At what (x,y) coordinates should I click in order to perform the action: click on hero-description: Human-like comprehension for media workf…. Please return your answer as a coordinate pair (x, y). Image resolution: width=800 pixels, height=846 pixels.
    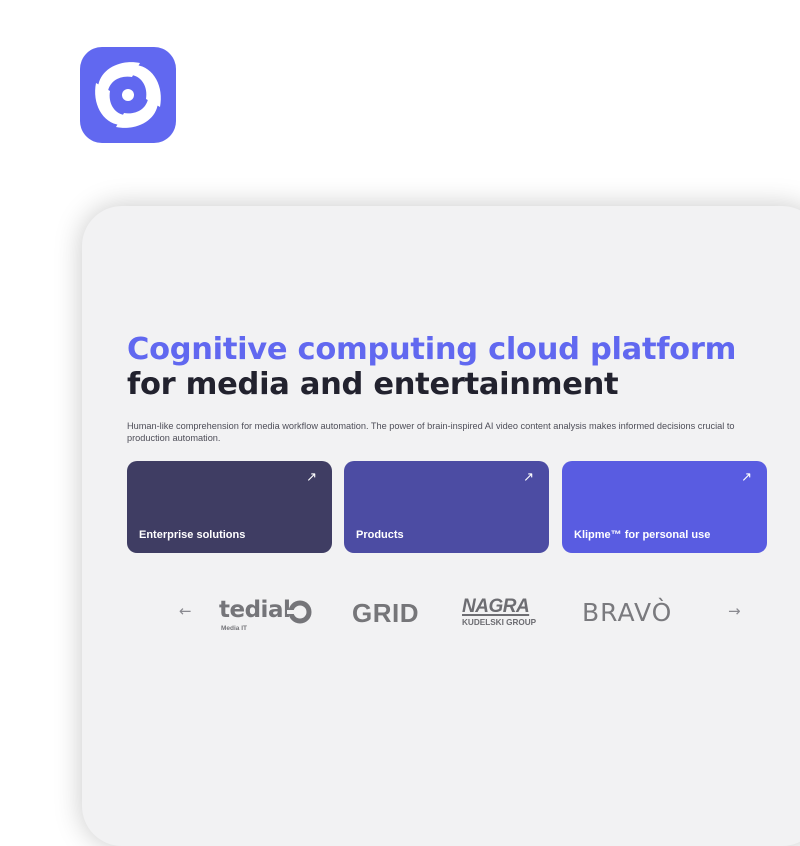
    Looking at the image, I should click on (431, 432).